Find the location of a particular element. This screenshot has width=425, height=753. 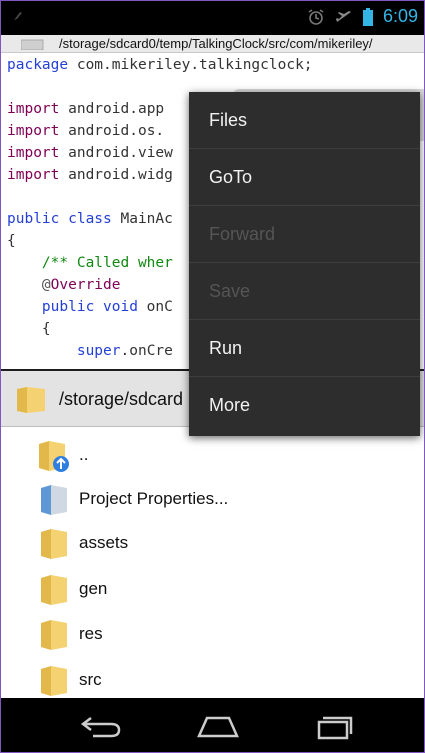

alarm-icon is located at coordinates (316, 16).